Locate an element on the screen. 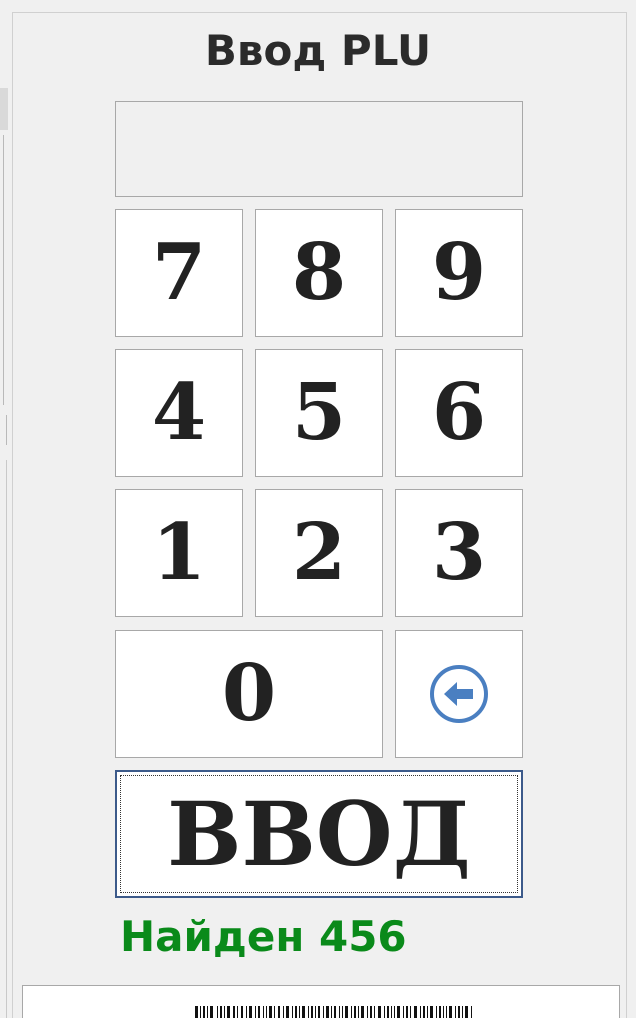 This screenshot has width=636, height=1018. key-5: 5 is located at coordinates (319, 413).